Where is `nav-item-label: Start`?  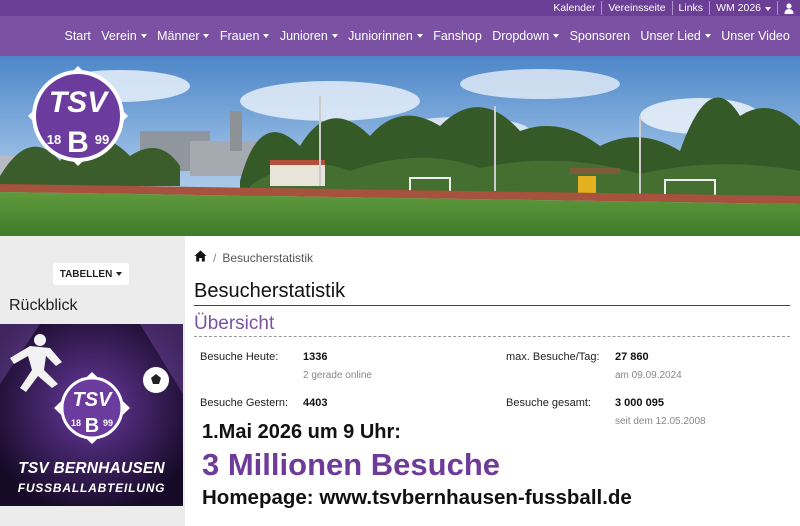 nav-item-label: Start is located at coordinates (77, 36).